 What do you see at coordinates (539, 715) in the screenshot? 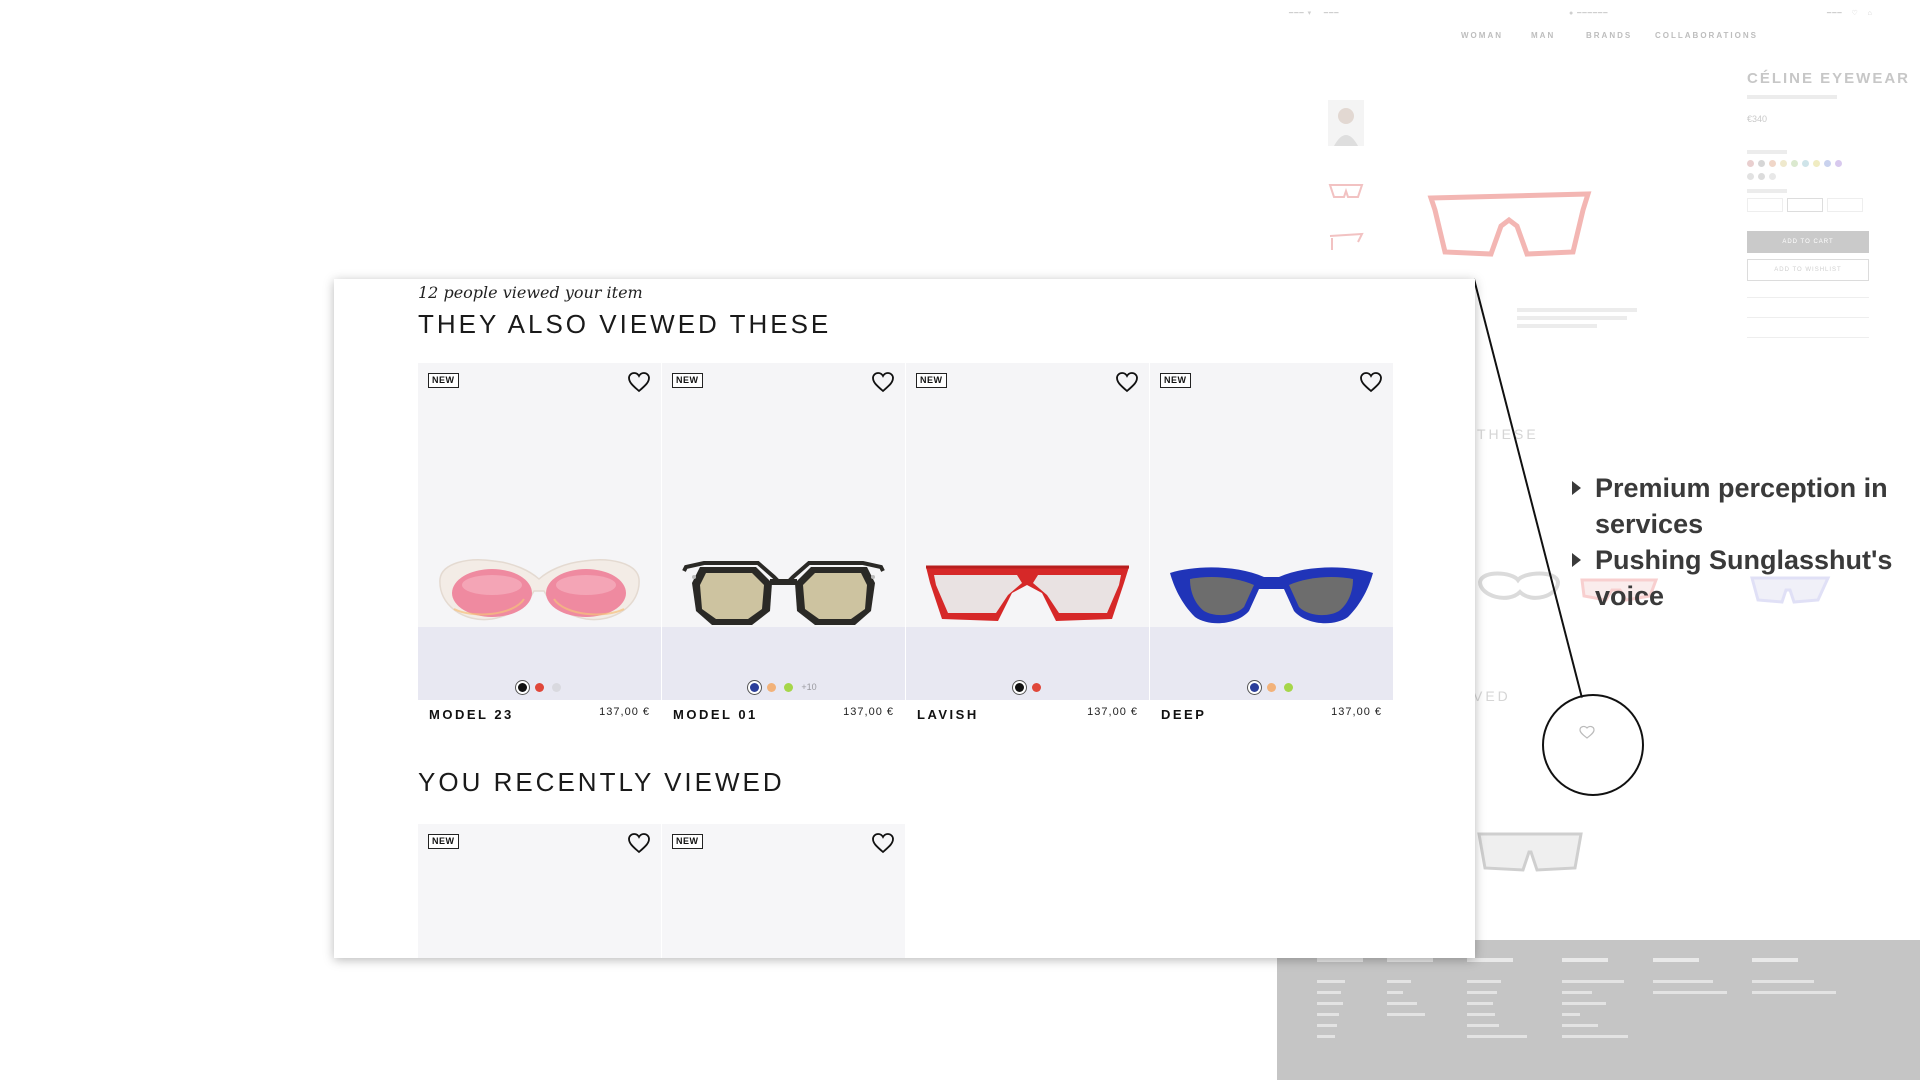
I see `product-info: MODEL 23 137,00 €` at bounding box center [539, 715].